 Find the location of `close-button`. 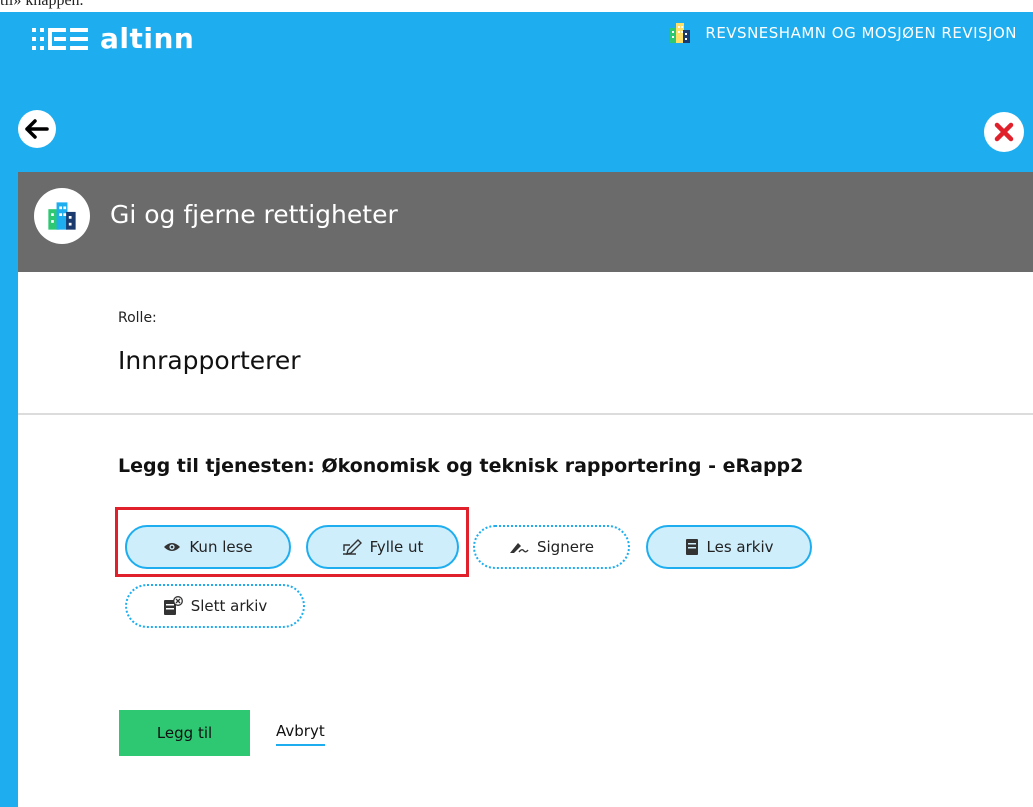

close-button is located at coordinates (1004, 132).